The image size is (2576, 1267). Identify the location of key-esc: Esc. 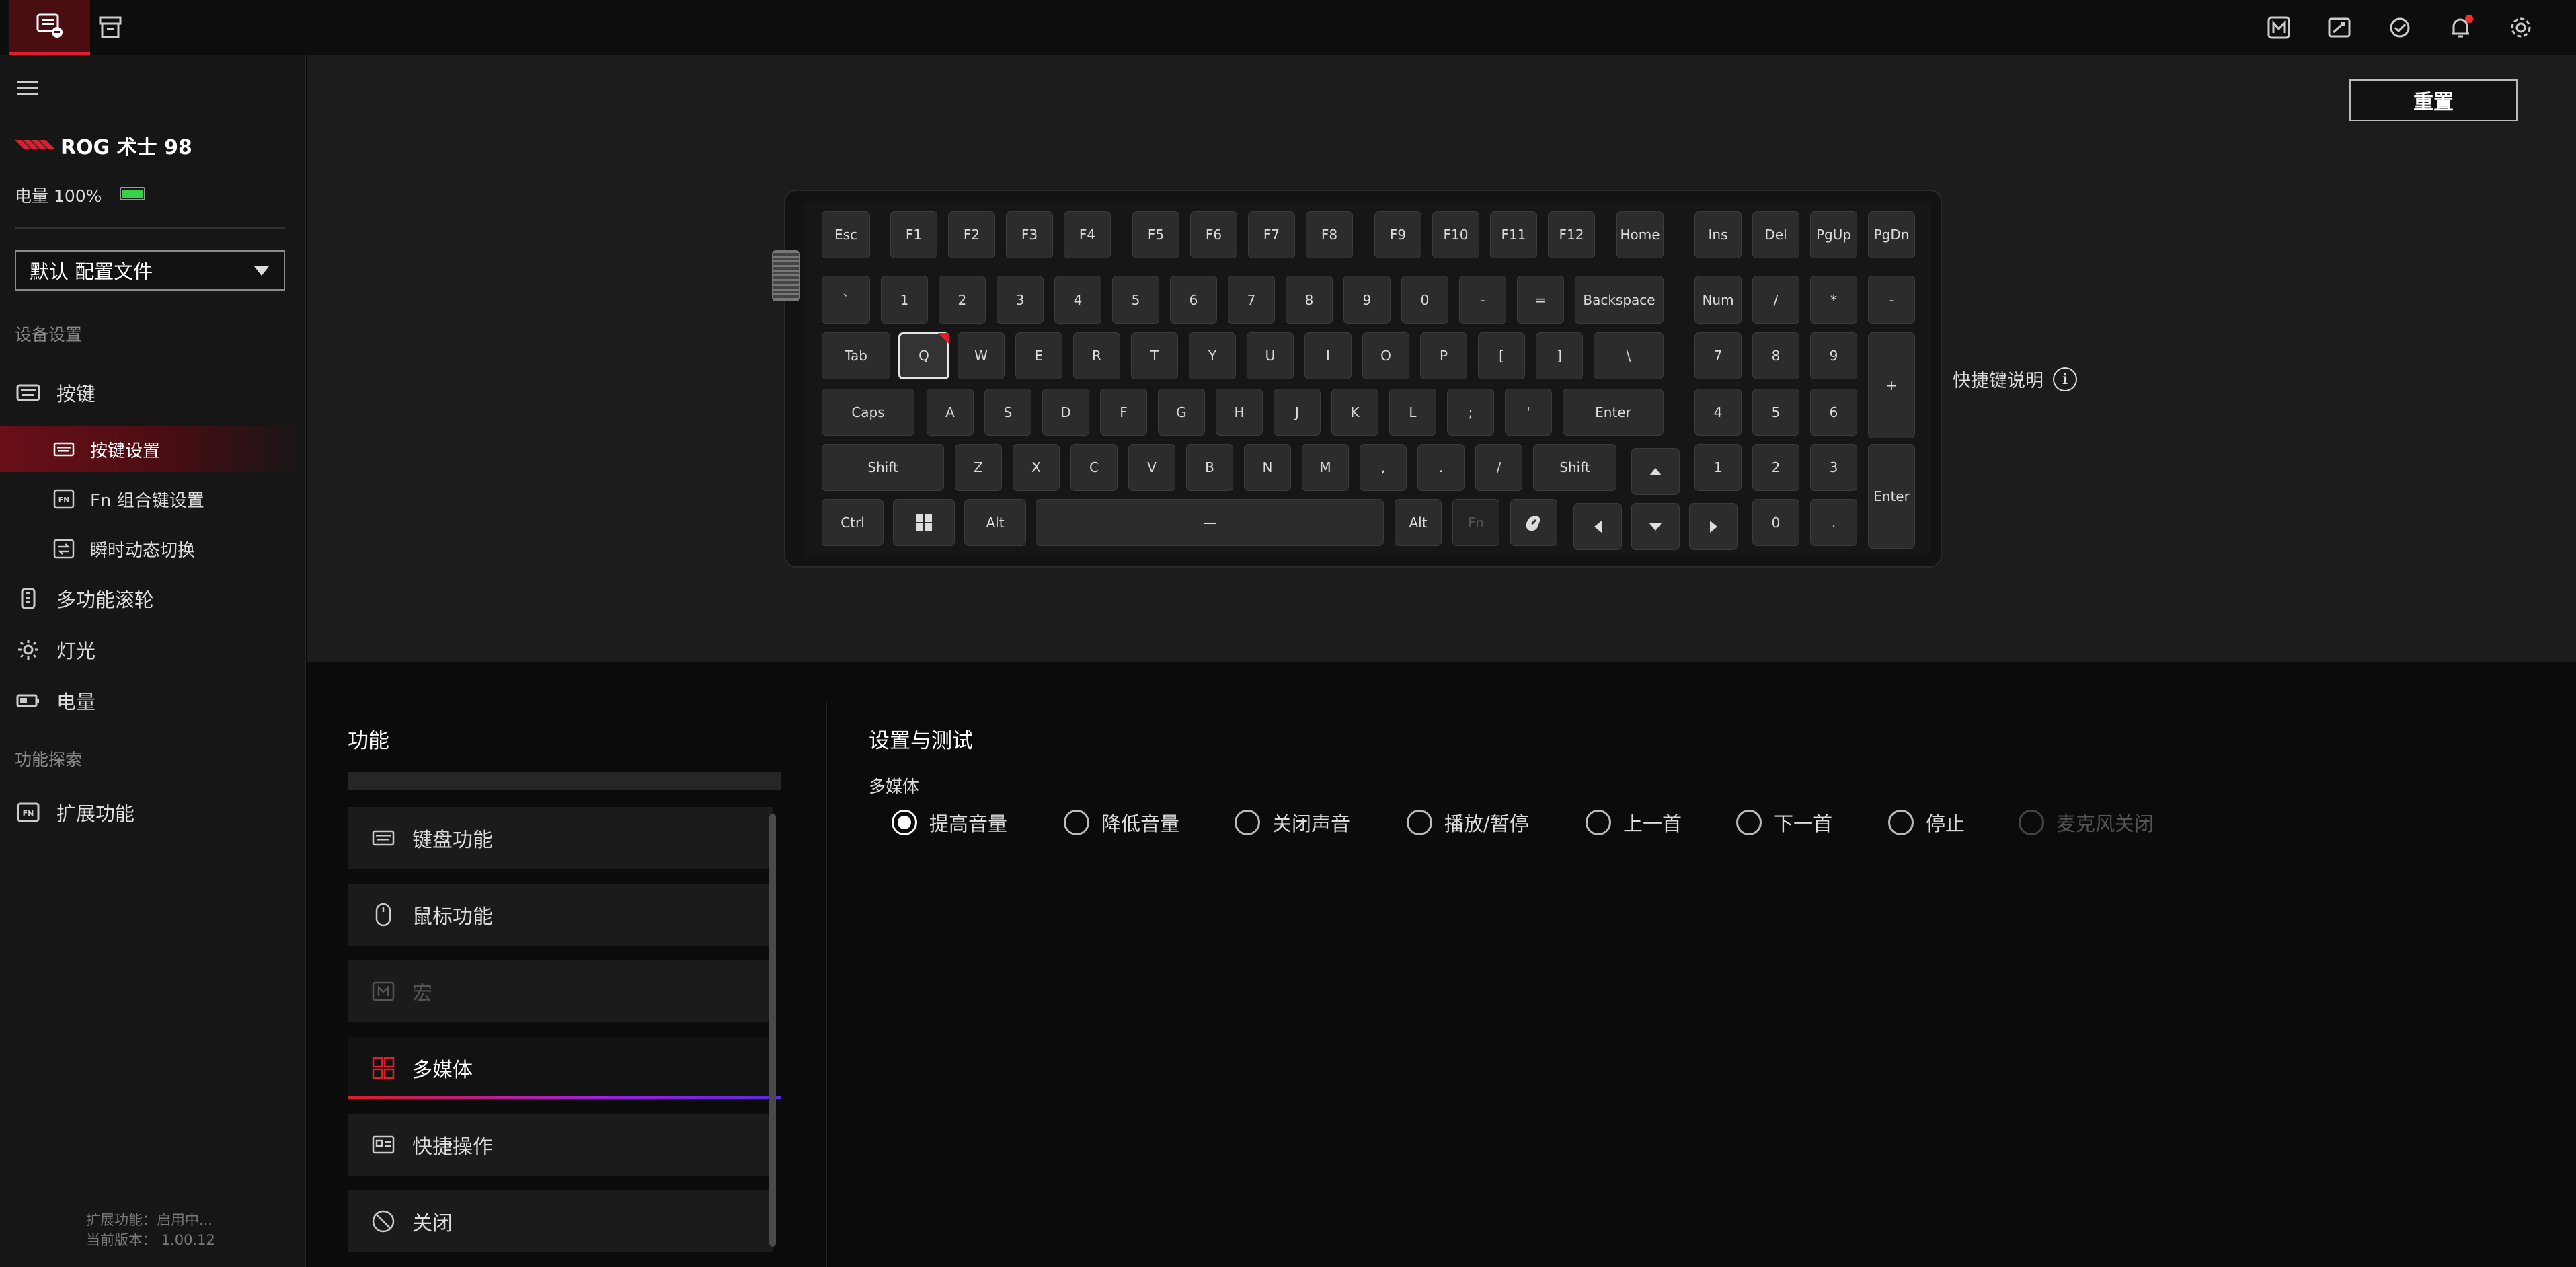
(846, 234).